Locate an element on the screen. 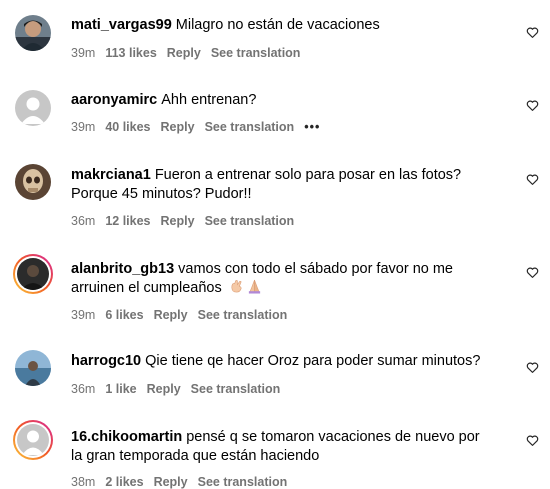 Image resolution: width=550 pixels, height=489 pixels. likes-count: 6 likes is located at coordinates (124, 315).